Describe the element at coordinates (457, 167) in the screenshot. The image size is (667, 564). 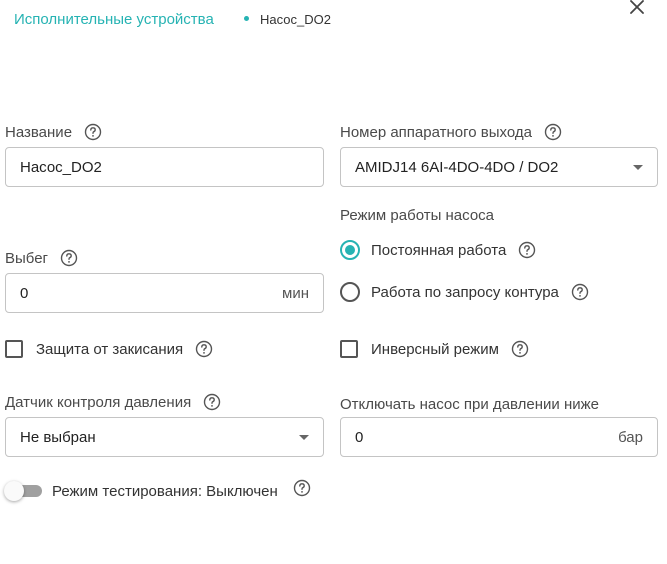
I see `hardware-output-value: AMIDJ14 6AI-4DO-4DO / DO2` at that location.